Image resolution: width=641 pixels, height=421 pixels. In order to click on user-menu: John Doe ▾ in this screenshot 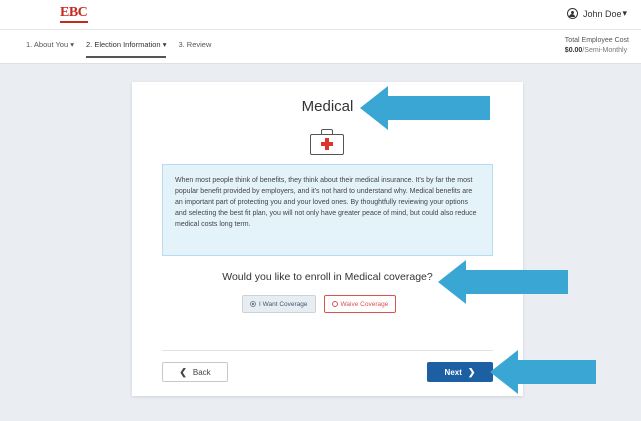, I will do `click(596, 13)`.